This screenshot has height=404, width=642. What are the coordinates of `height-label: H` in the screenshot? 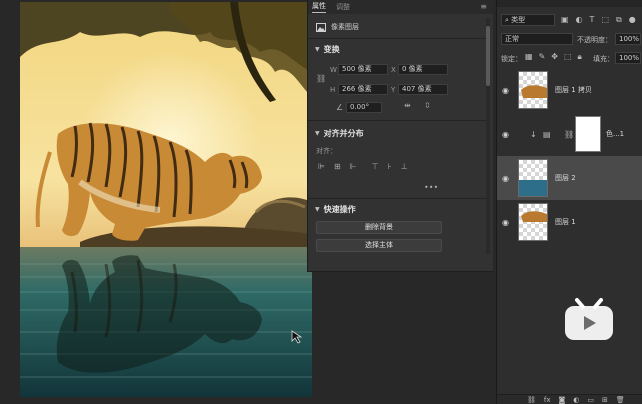 It's located at (333, 90).